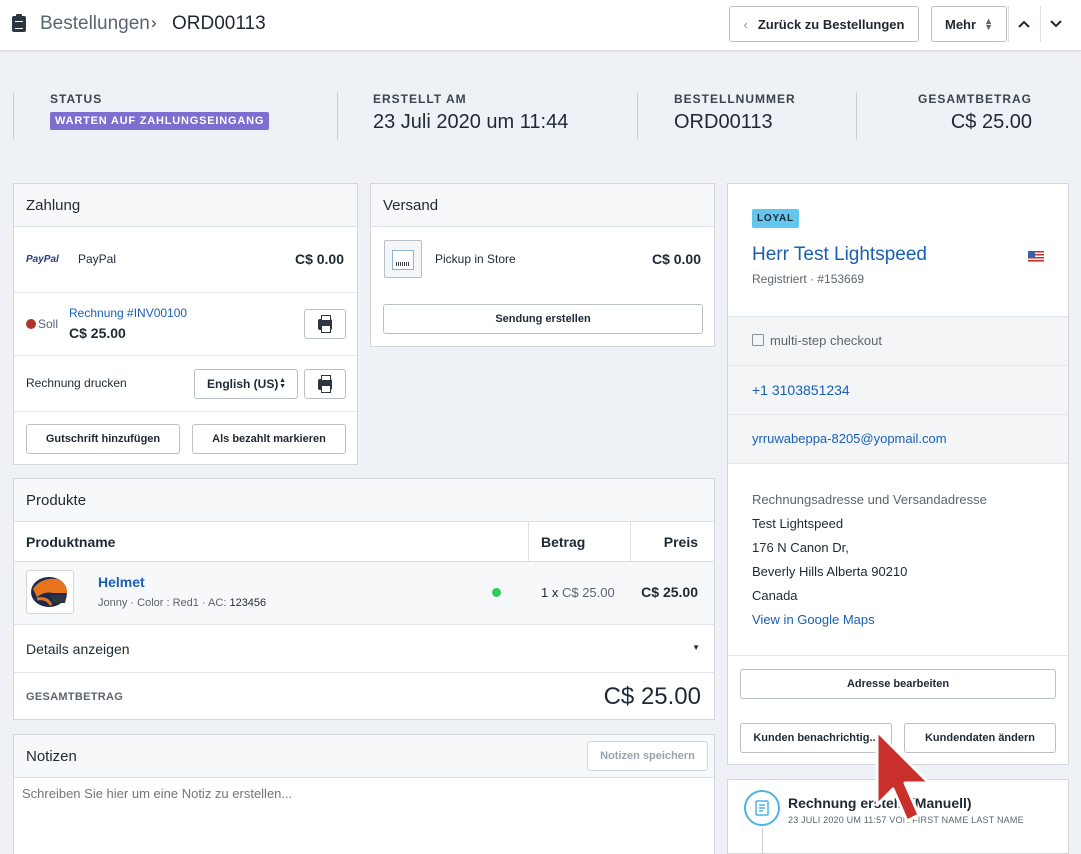  What do you see at coordinates (831, 24) in the screenshot?
I see `back-to-orders-label: Zurück zu Bestellungen` at bounding box center [831, 24].